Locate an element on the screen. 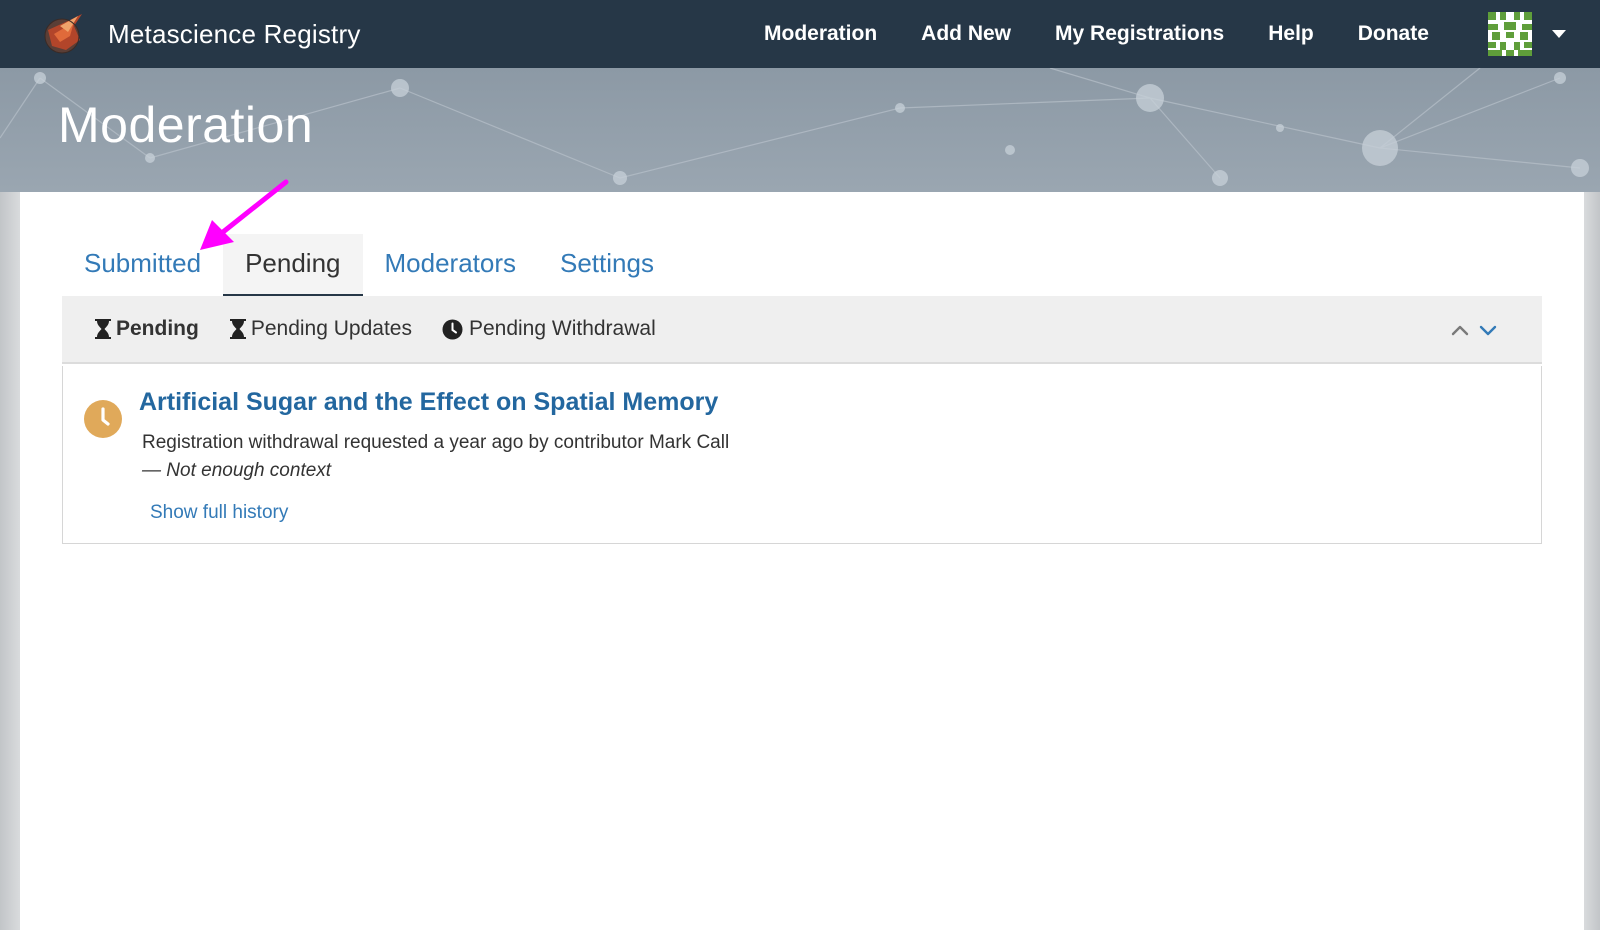 Image resolution: width=1600 pixels, height=930 pixels. filter-label: Pending is located at coordinates (157, 328).